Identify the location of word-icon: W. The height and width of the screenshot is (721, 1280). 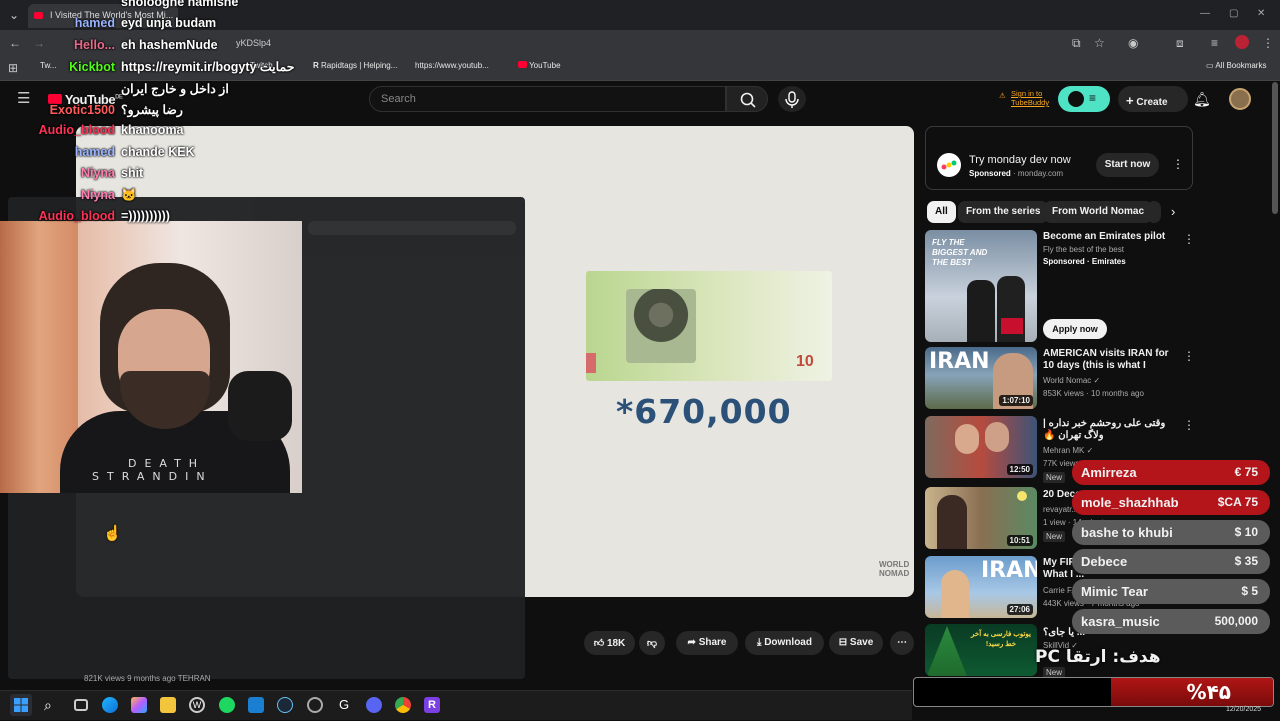
(197, 705).